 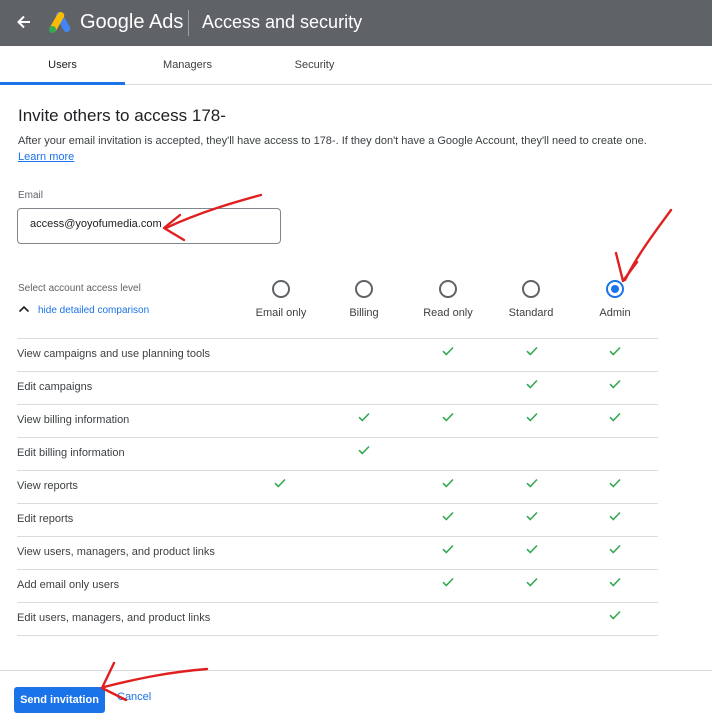 I want to click on permission-label: View campaigns and use planning tools, so click(x=114, y=354).